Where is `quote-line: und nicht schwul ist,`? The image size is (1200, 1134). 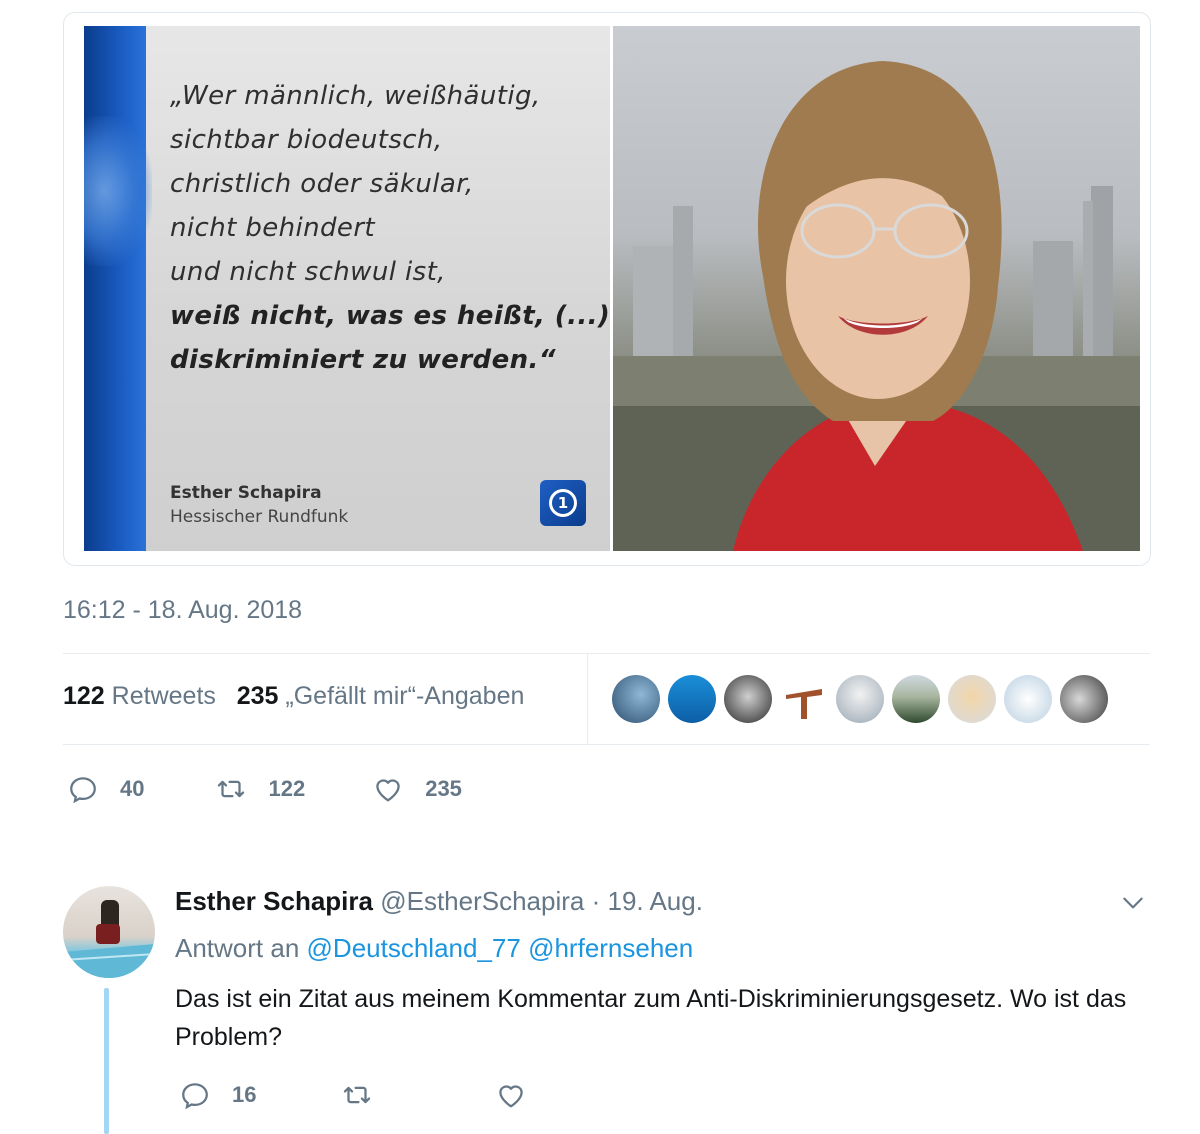 quote-line: und nicht schwul ist, is located at coordinates (308, 272).